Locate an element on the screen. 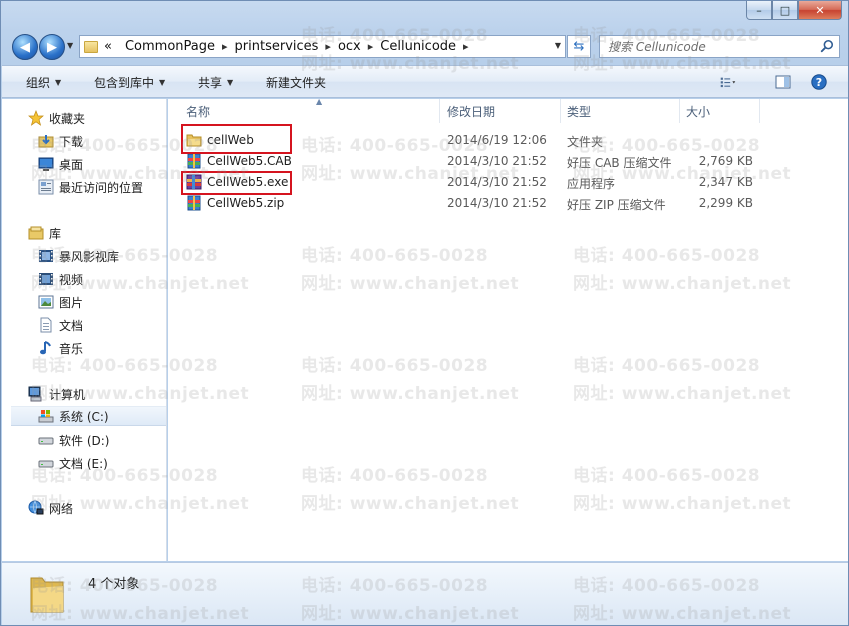 The image size is (849, 626). forward-button: ▶ is located at coordinates (52, 47).